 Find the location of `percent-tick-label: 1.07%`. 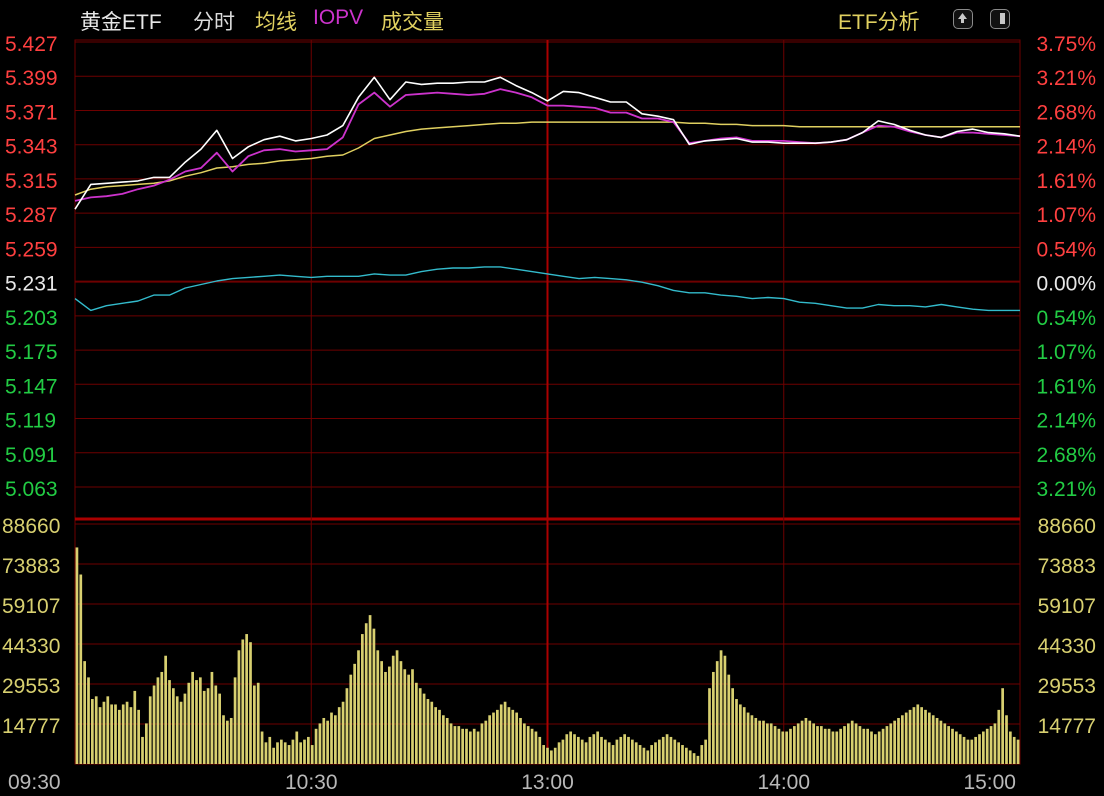

percent-tick-label: 1.07% is located at coordinates (1066, 215).